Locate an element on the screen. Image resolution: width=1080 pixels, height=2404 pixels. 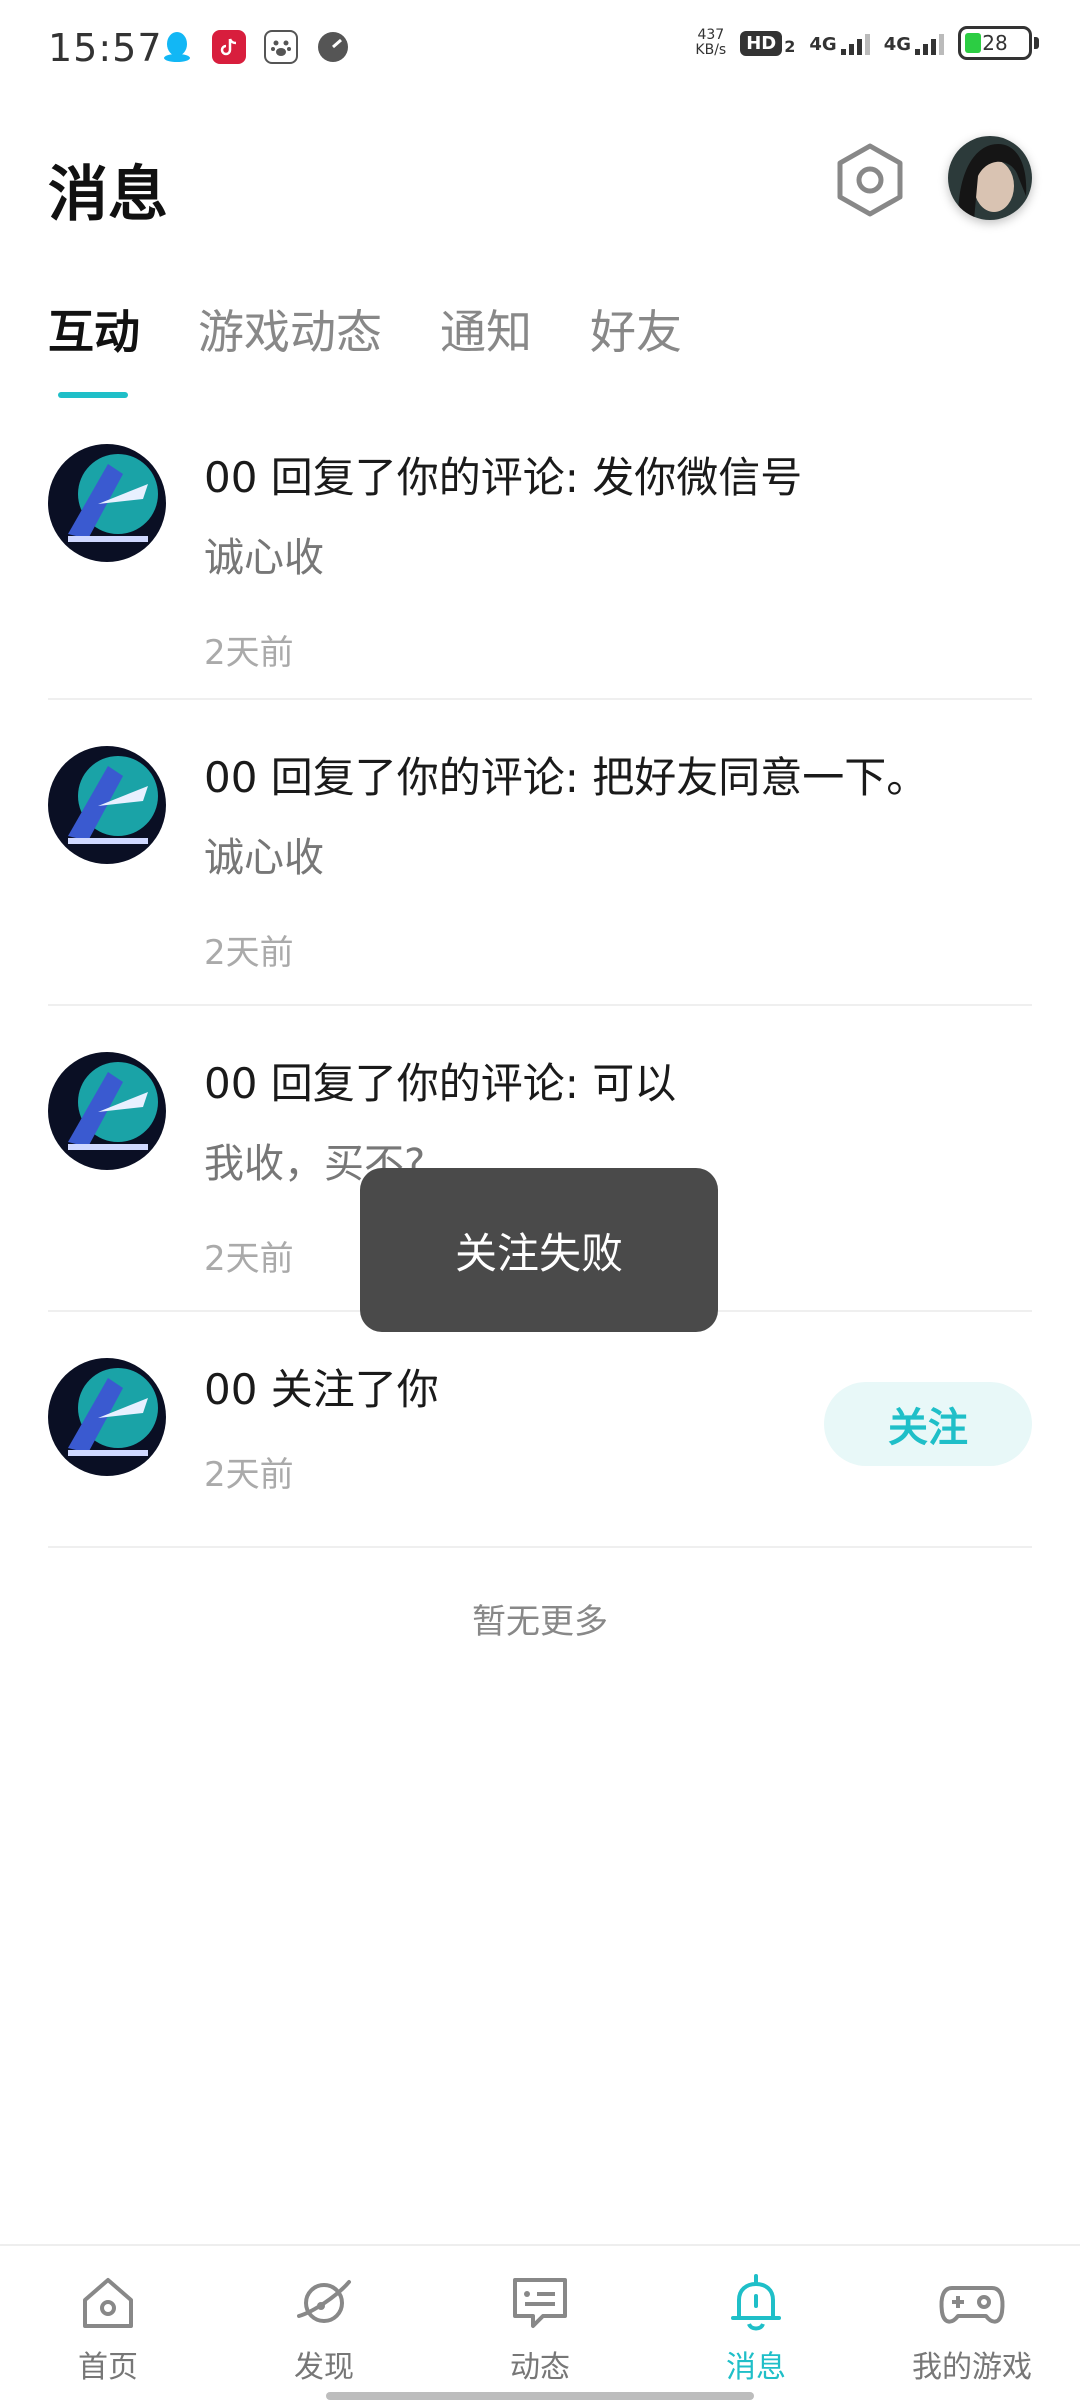
net-speed-unit: KB/s is located at coordinates (711, 50).